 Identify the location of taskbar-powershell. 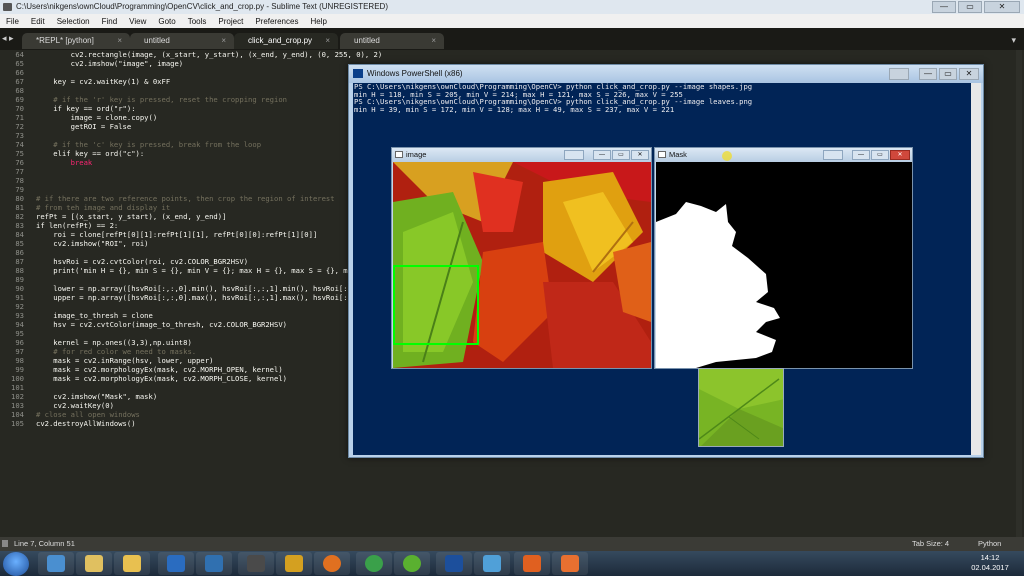
(454, 563).